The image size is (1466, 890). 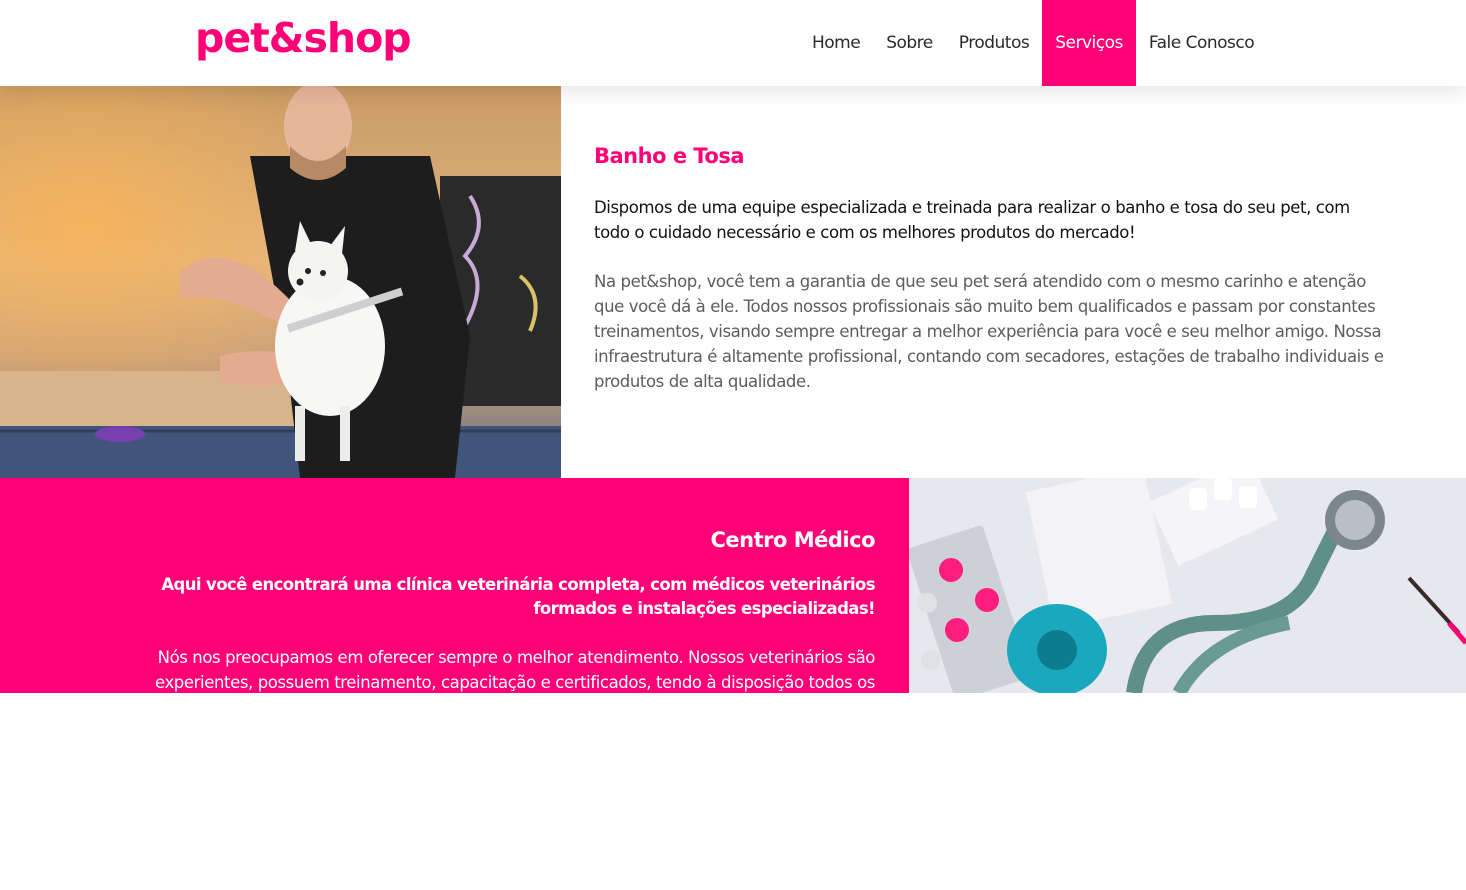 I want to click on nav-item-servicos: Serviços, so click(x=1089, y=43).